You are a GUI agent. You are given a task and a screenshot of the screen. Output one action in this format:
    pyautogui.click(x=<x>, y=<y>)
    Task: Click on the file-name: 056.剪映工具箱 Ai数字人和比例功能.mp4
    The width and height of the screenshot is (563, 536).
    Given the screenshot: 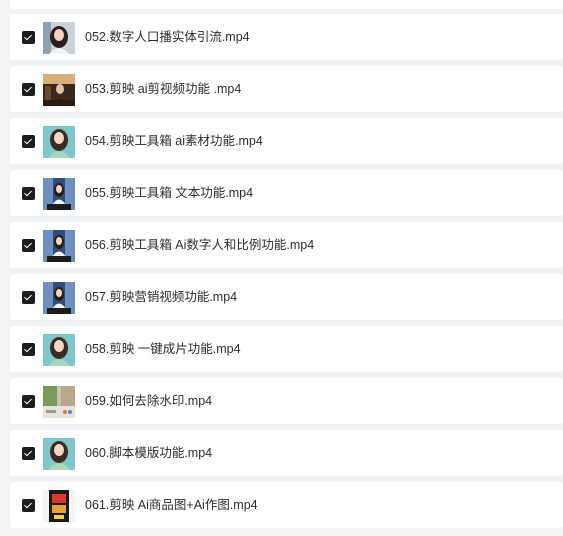 What is the action you would take?
    pyautogui.click(x=200, y=245)
    